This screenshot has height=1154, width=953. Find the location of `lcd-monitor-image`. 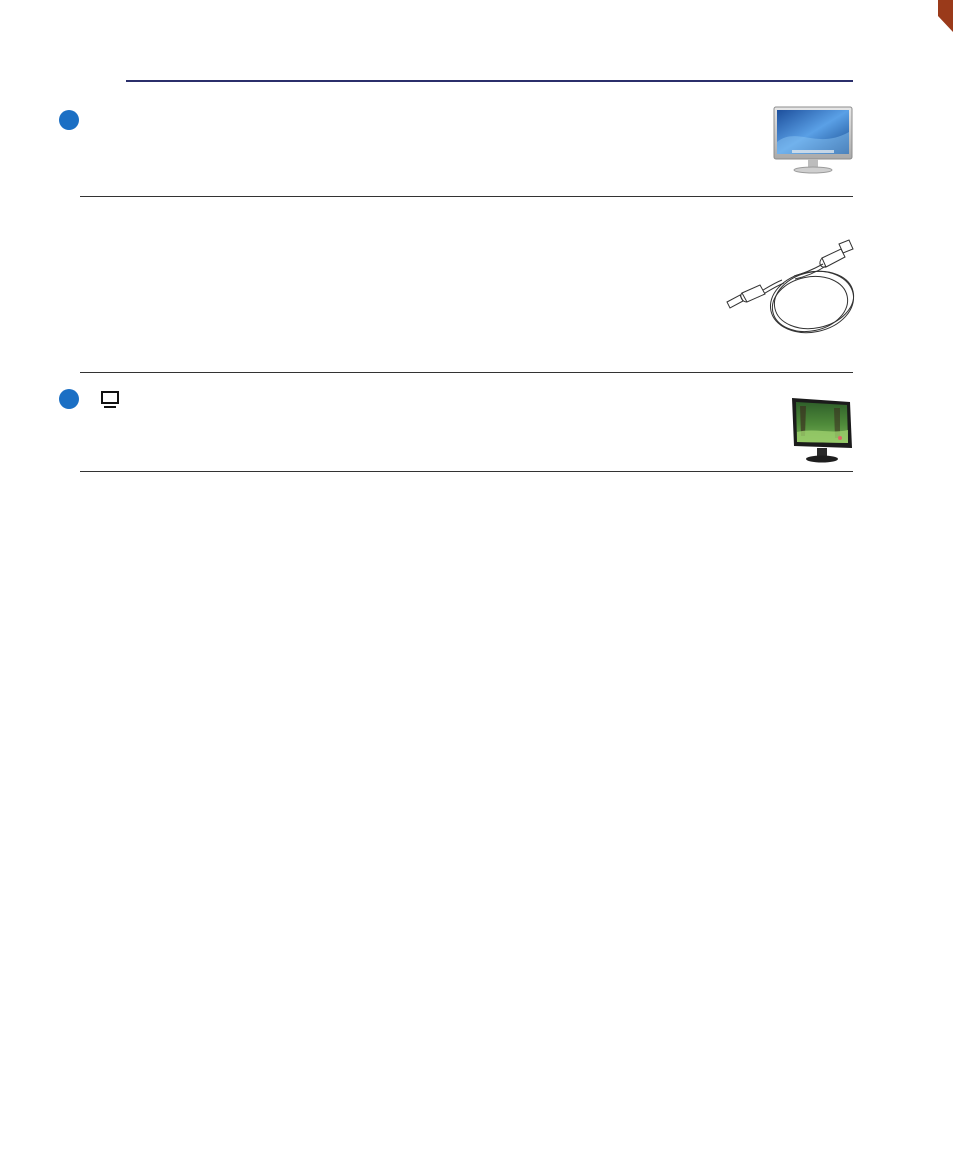

lcd-monitor-image is located at coordinates (822, 430).